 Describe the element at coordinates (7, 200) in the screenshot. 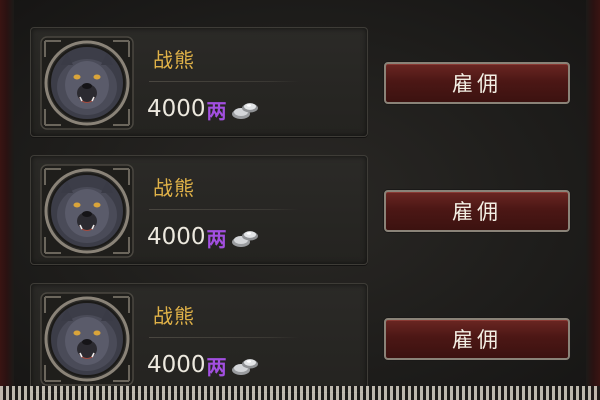

I see `frame-edge-left` at that location.